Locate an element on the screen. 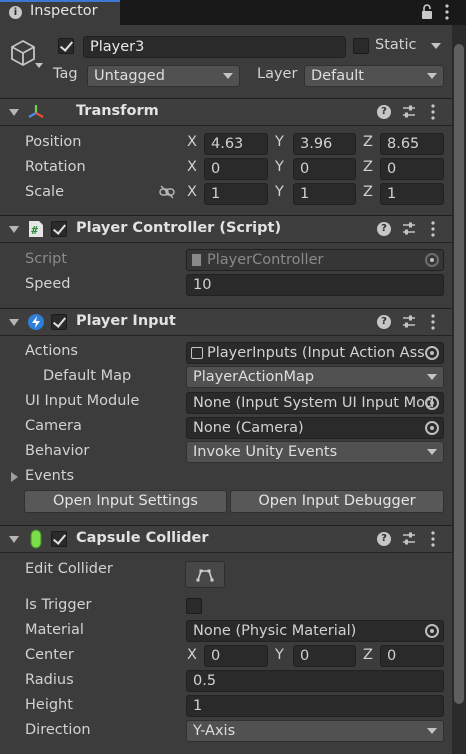 The height and width of the screenshot is (754, 466). center-x-label: X is located at coordinates (192, 655).